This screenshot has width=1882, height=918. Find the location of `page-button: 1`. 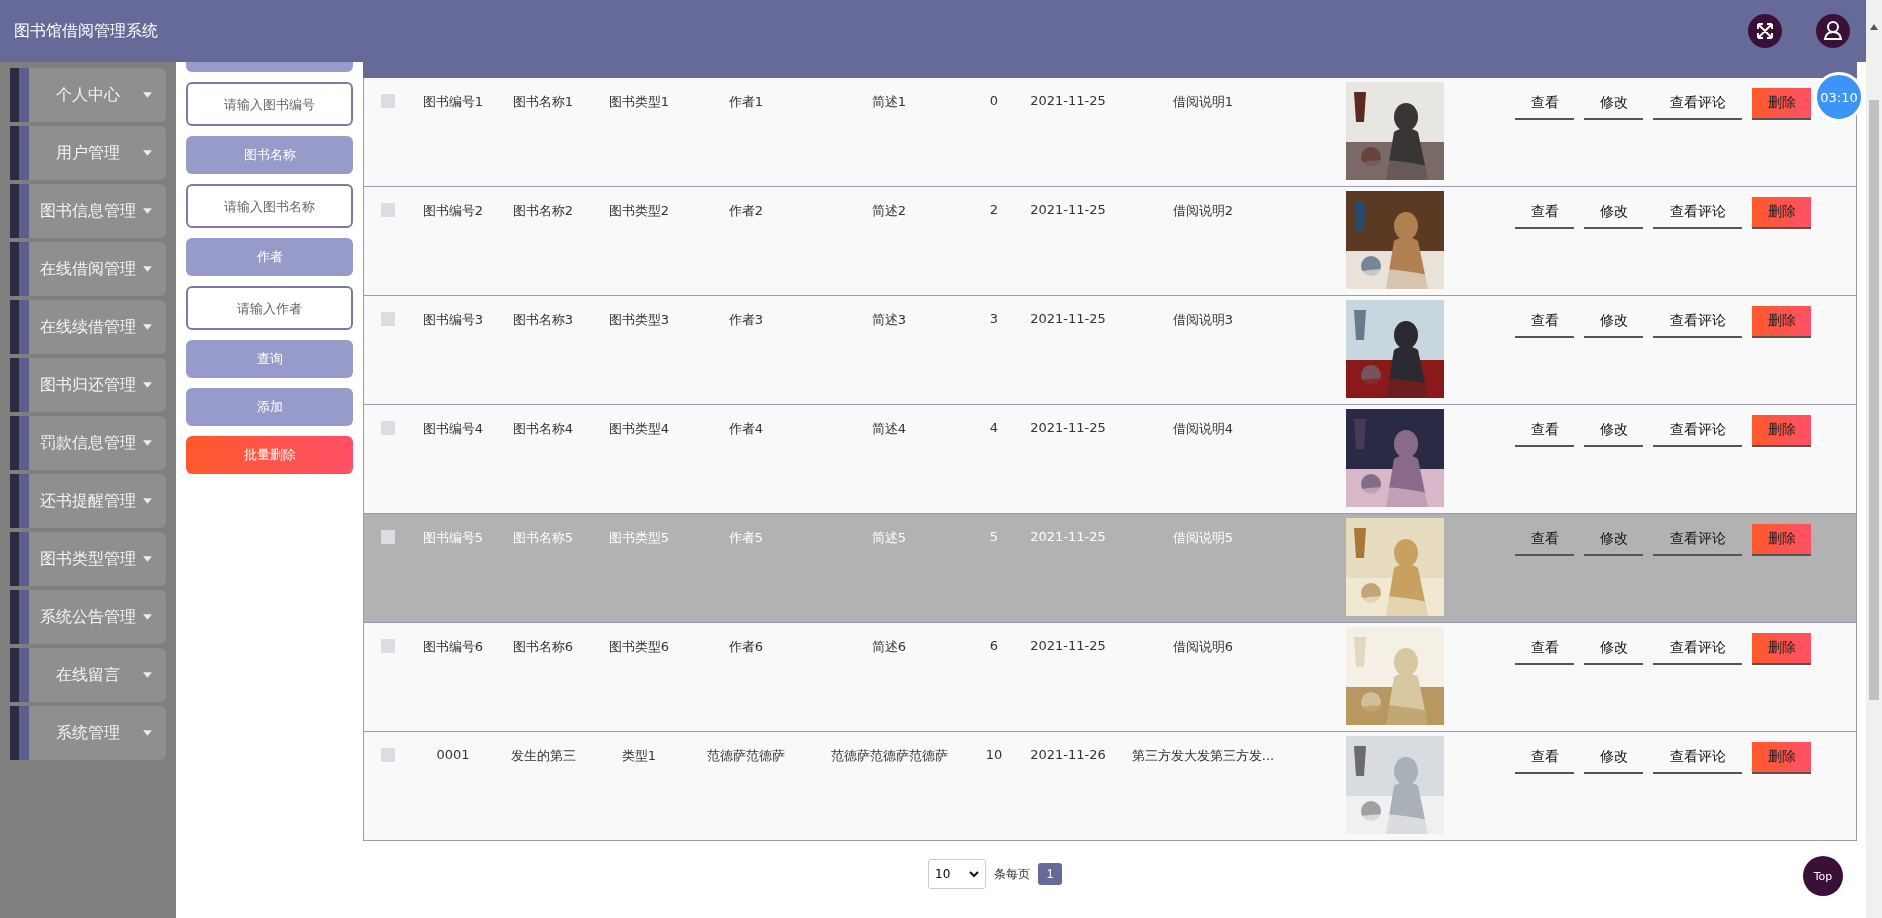

page-button: 1 is located at coordinates (1050, 874).